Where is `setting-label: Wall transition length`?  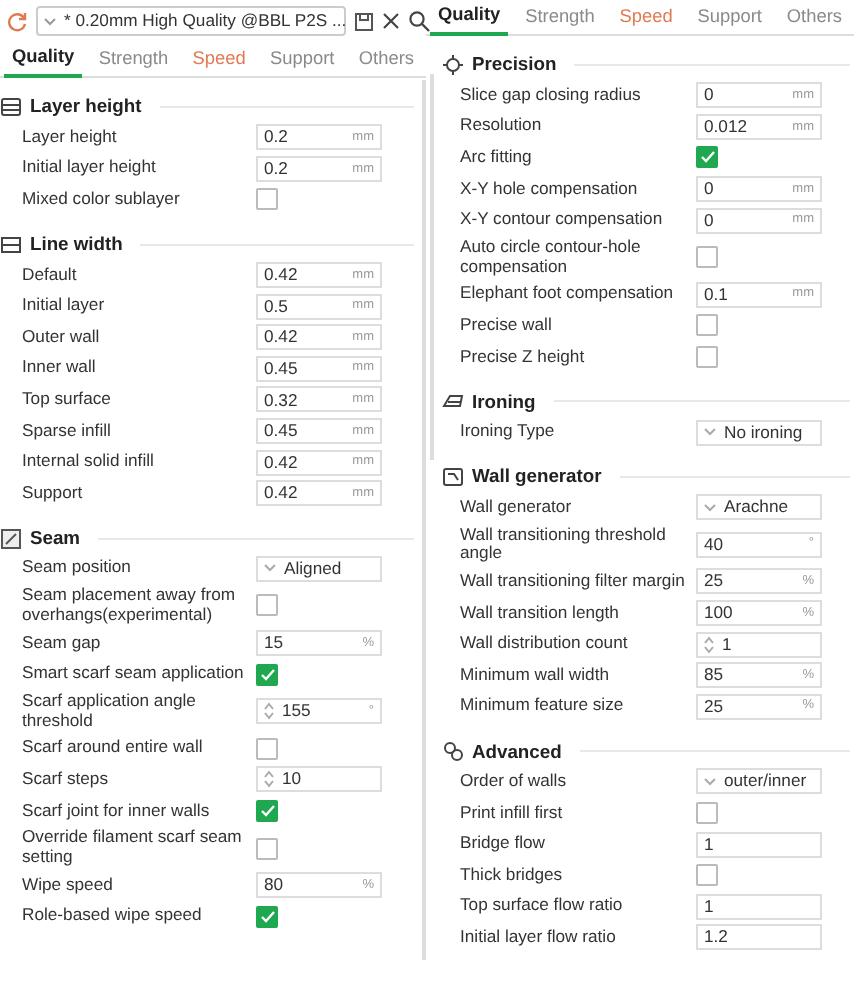 setting-label: Wall transition length is located at coordinates (540, 613).